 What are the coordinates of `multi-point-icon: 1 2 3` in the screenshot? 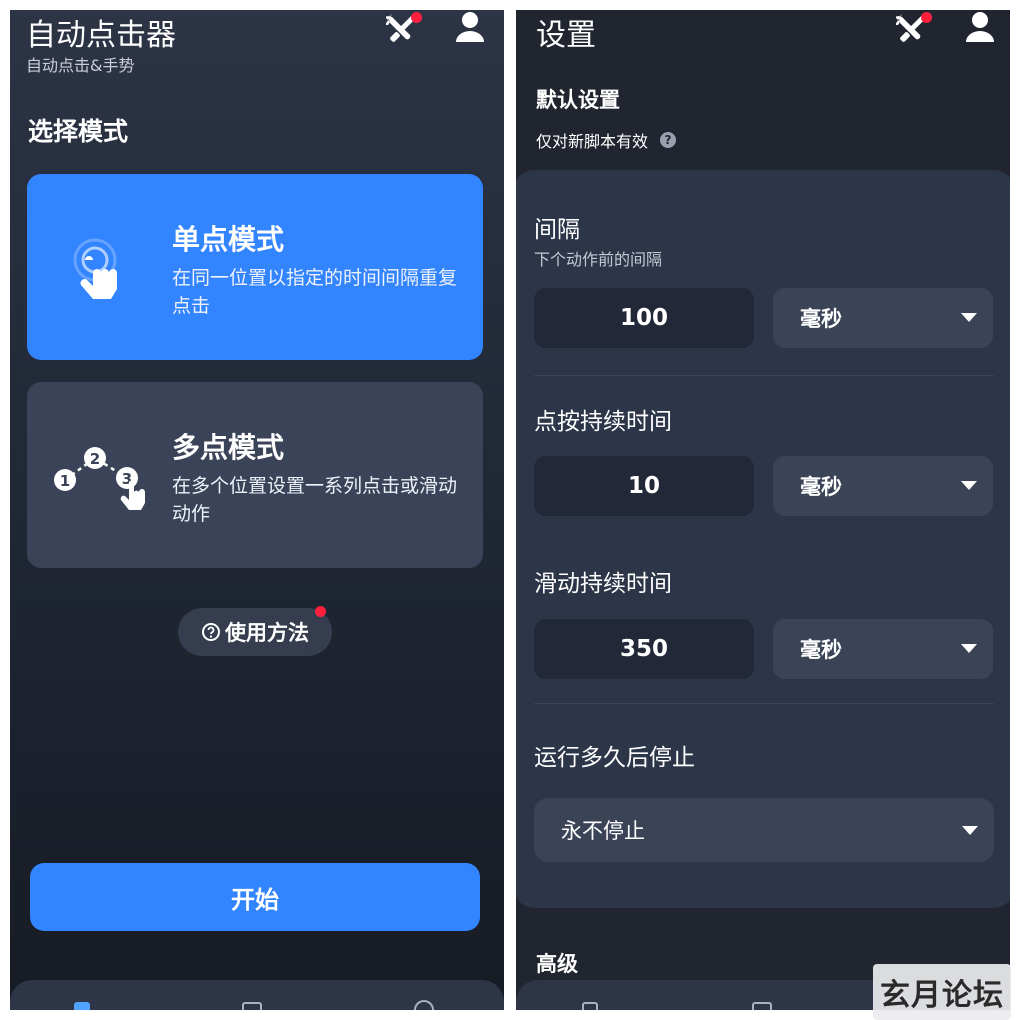 It's located at (99, 478).